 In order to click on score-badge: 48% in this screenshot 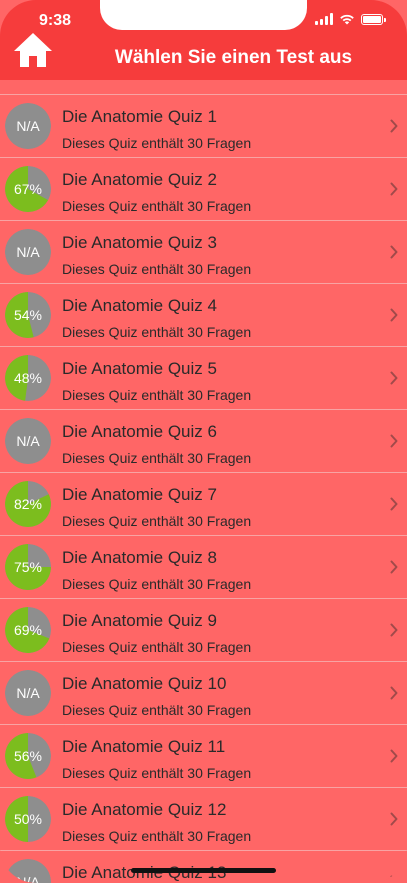, I will do `click(28, 378)`.